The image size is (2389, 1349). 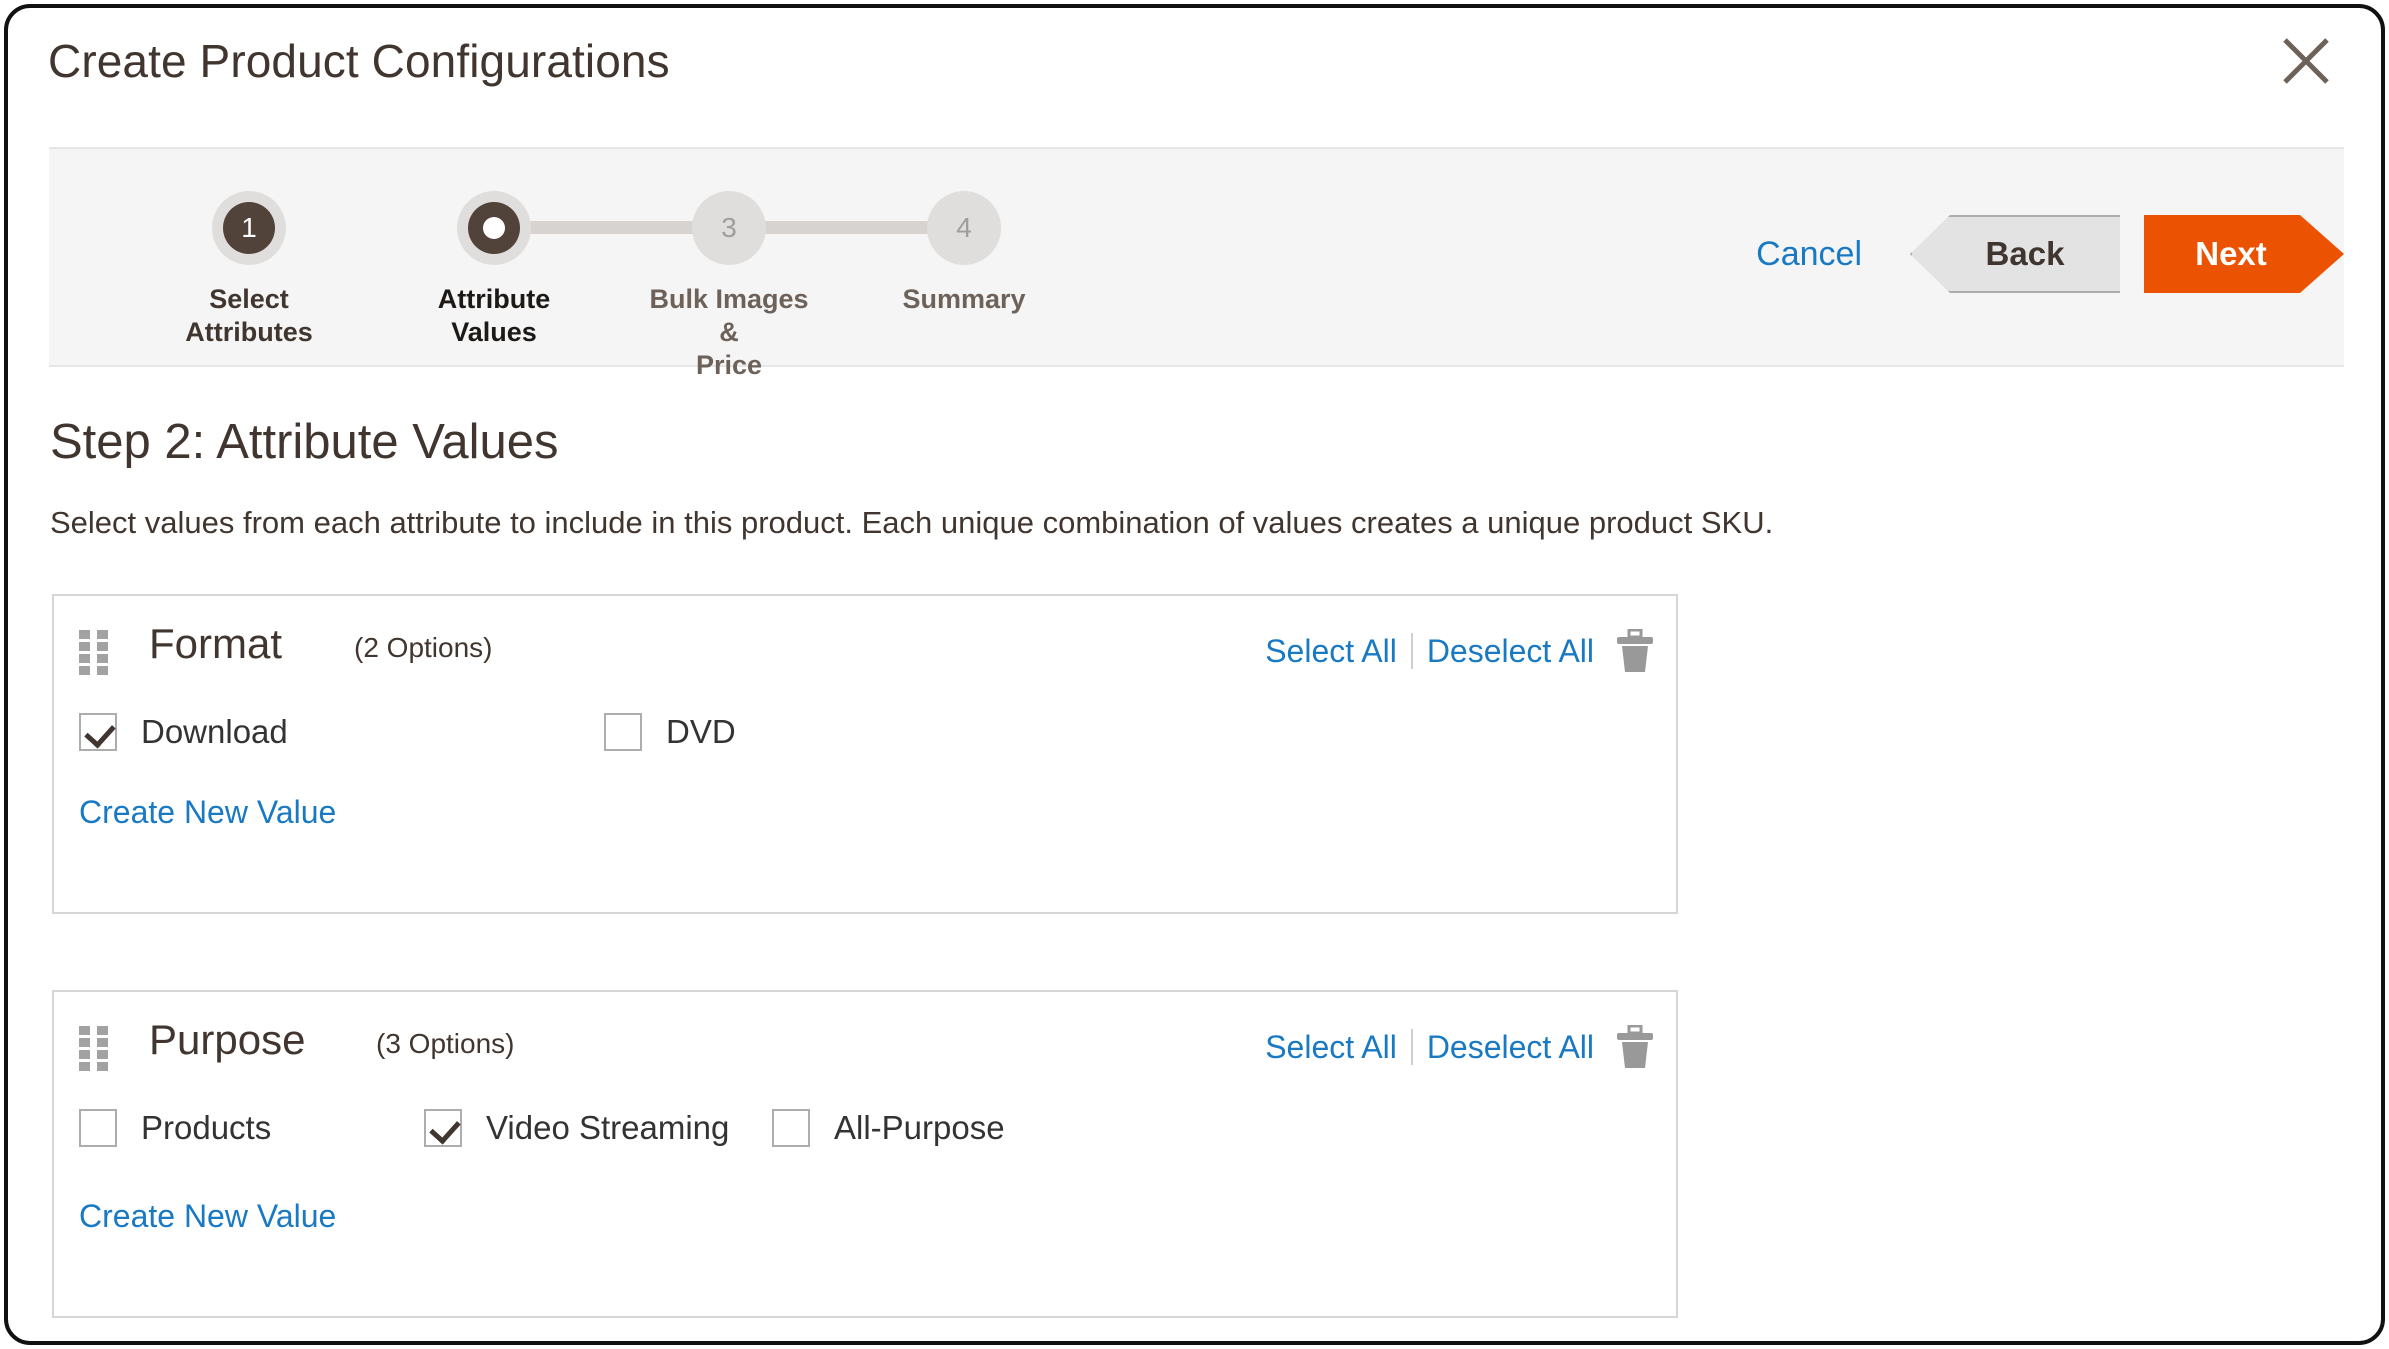 I want to click on cancel-button: Cancel, so click(x=1809, y=254).